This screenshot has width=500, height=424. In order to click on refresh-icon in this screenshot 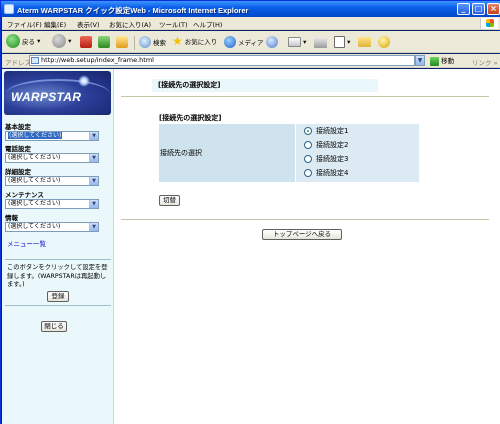, I will do `click(104, 42)`.